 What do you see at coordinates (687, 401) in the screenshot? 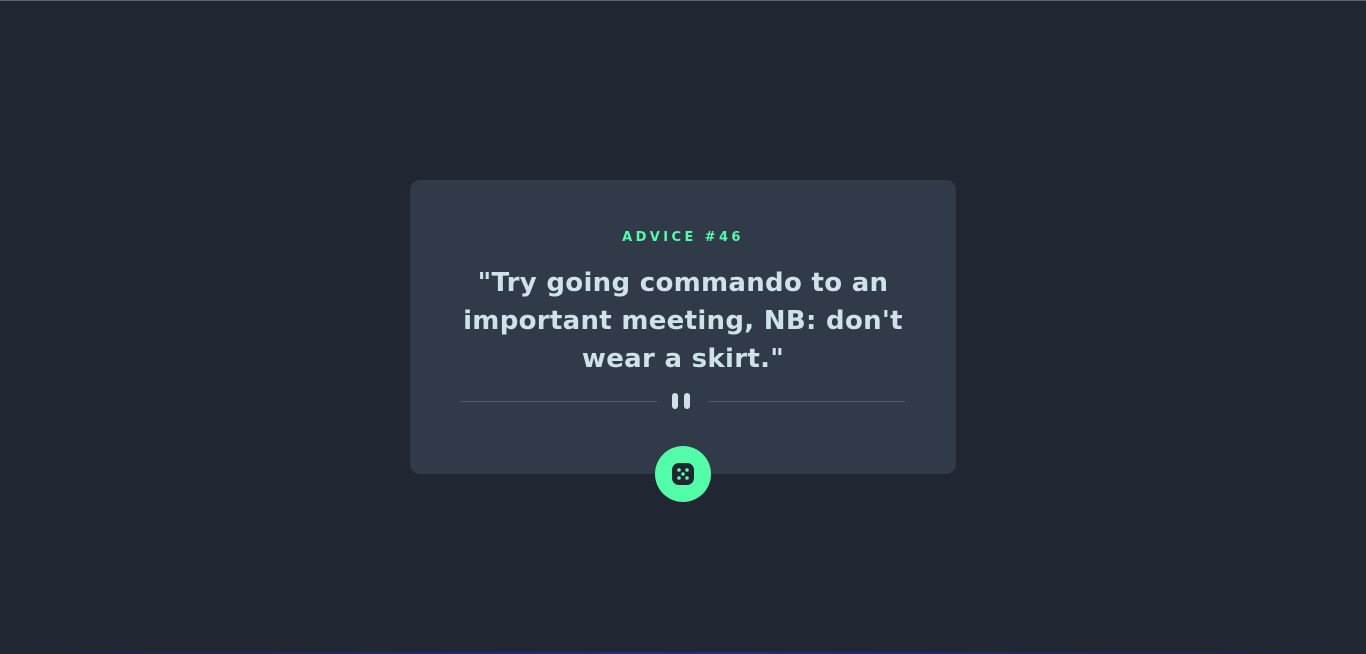
I see `pause-bar-right` at bounding box center [687, 401].